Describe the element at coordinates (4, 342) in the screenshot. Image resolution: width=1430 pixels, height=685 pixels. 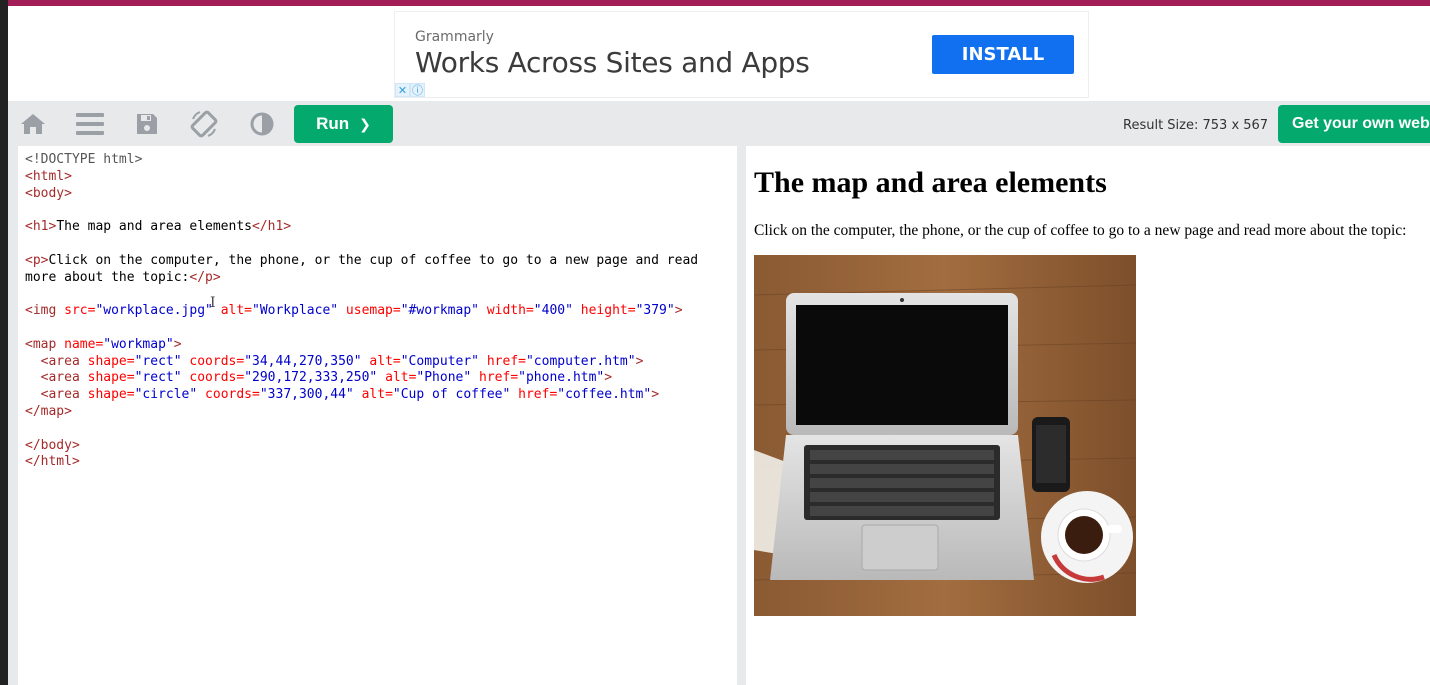
I see `window-left-edge` at that location.